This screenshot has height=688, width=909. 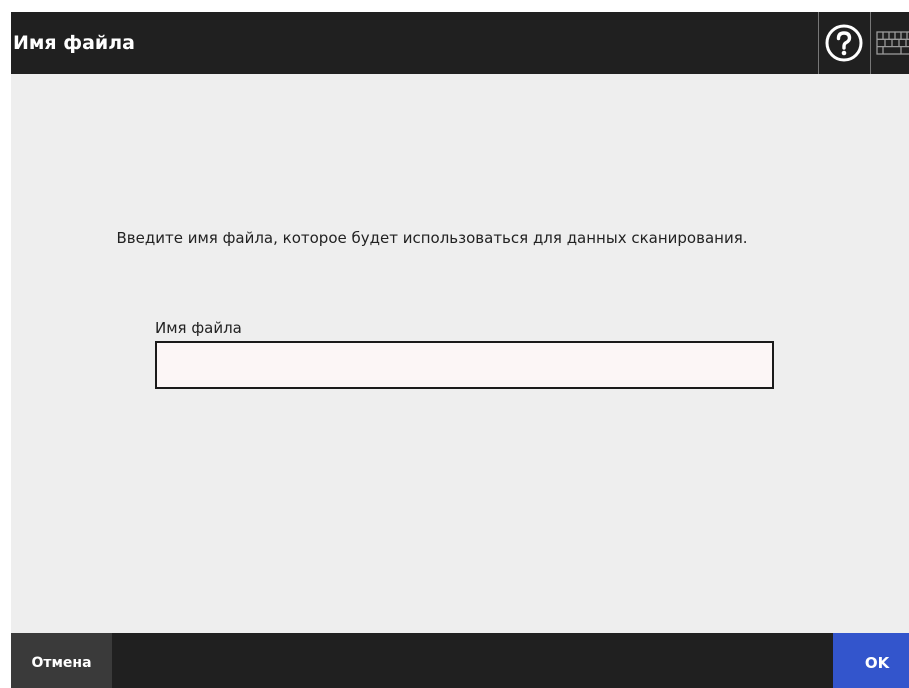 I want to click on file-name-label: Имя файла, so click(x=198, y=328).